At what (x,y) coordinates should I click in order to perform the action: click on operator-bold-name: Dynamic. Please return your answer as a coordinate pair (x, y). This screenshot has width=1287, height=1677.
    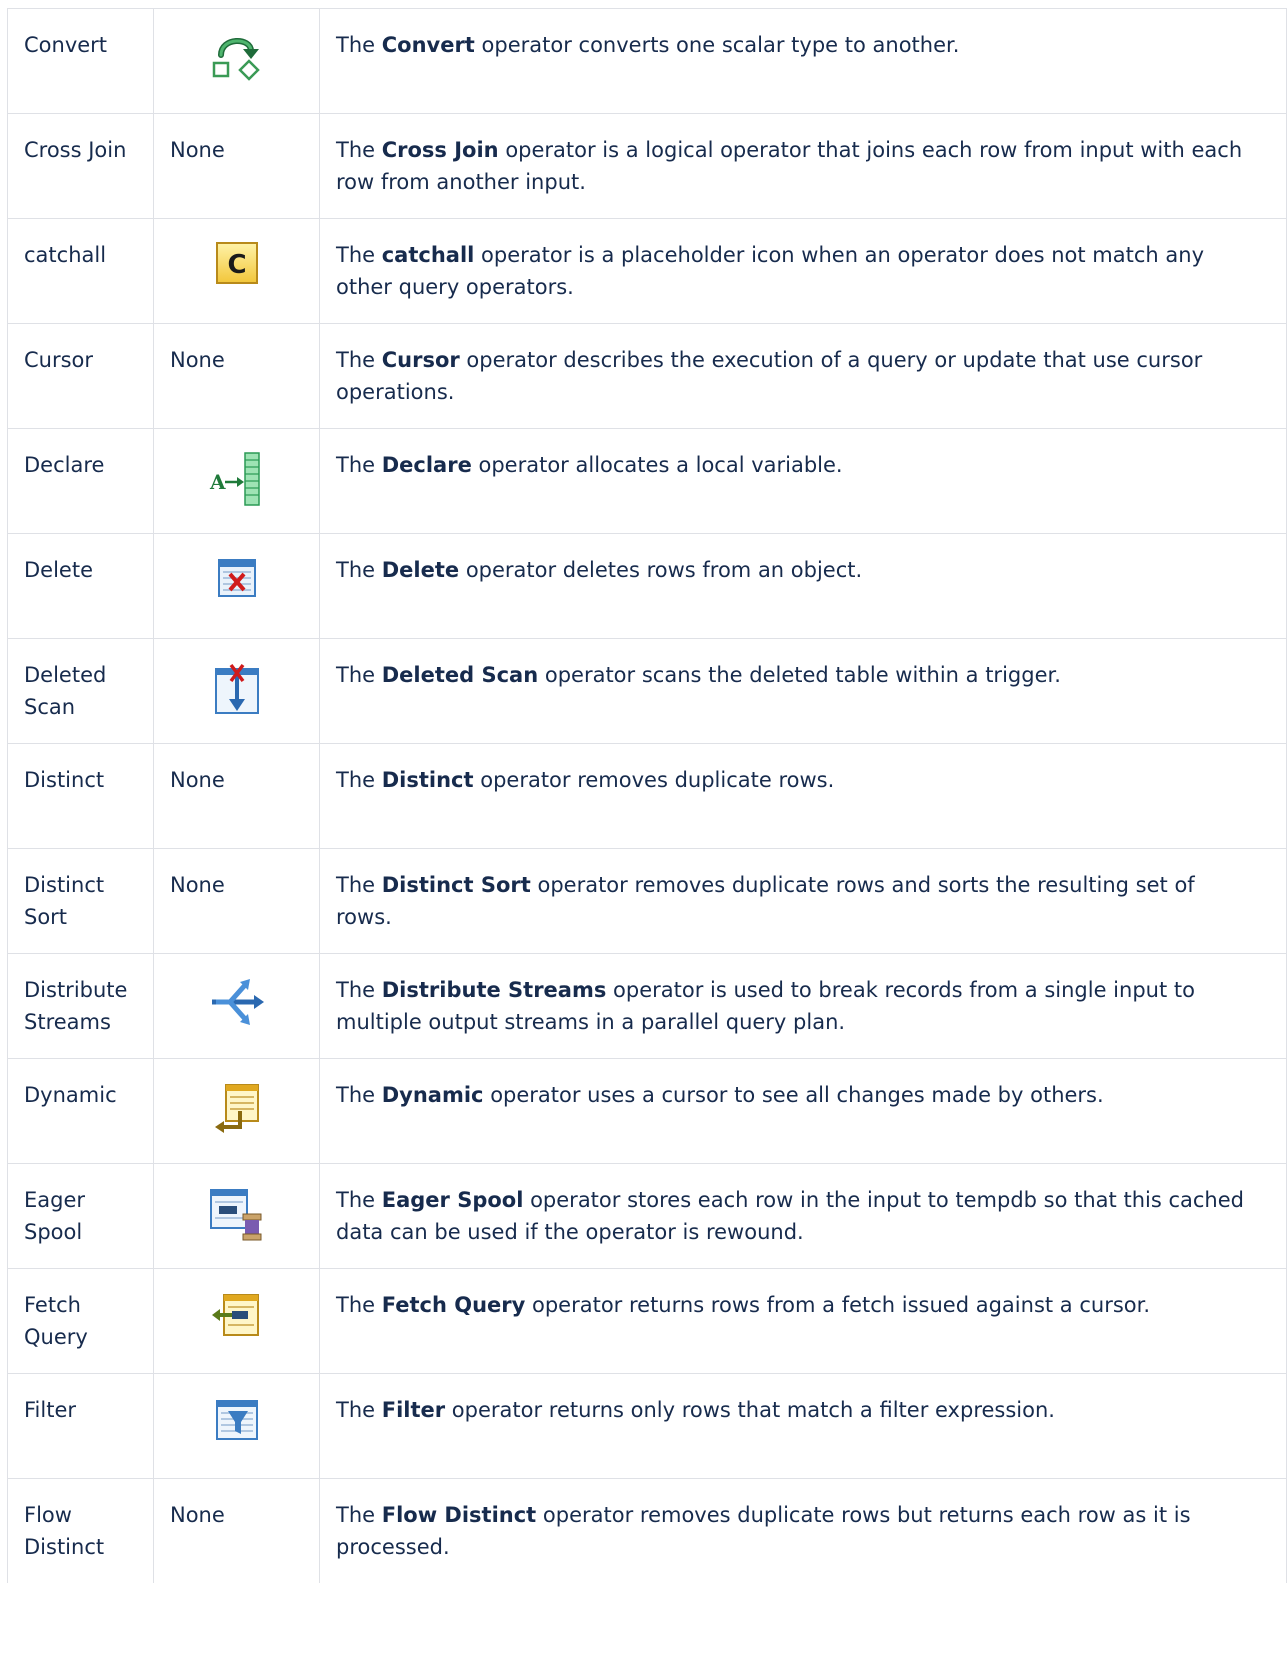
    Looking at the image, I should click on (432, 1095).